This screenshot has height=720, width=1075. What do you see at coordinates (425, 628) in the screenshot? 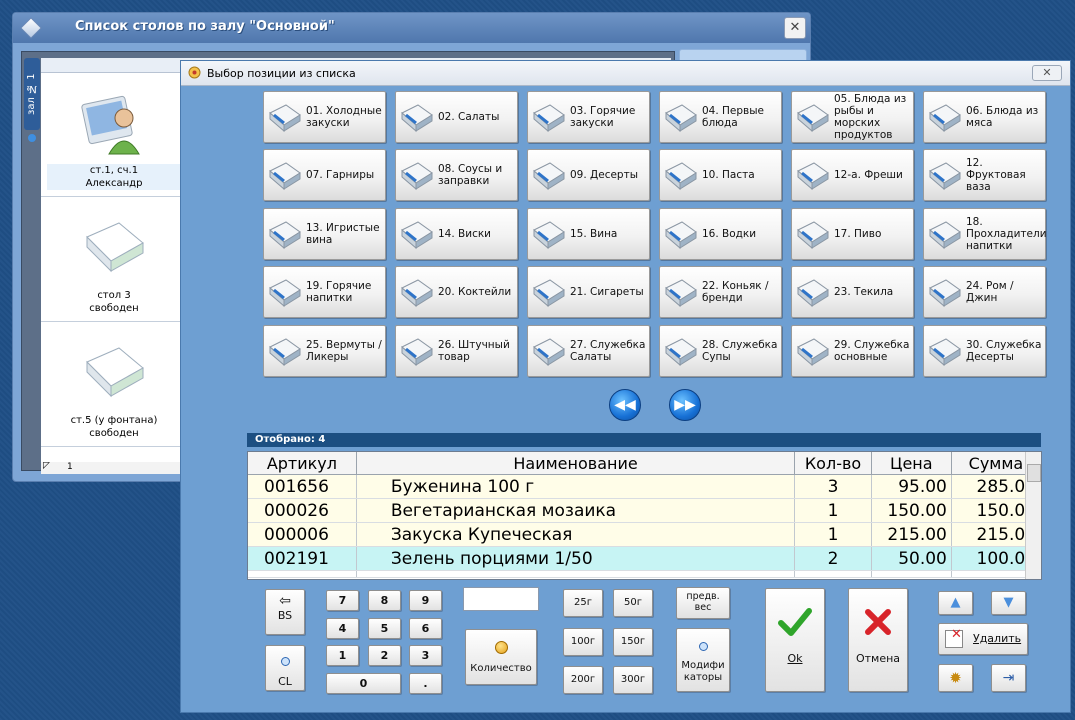
I see `digit-6-button: 6` at bounding box center [425, 628].